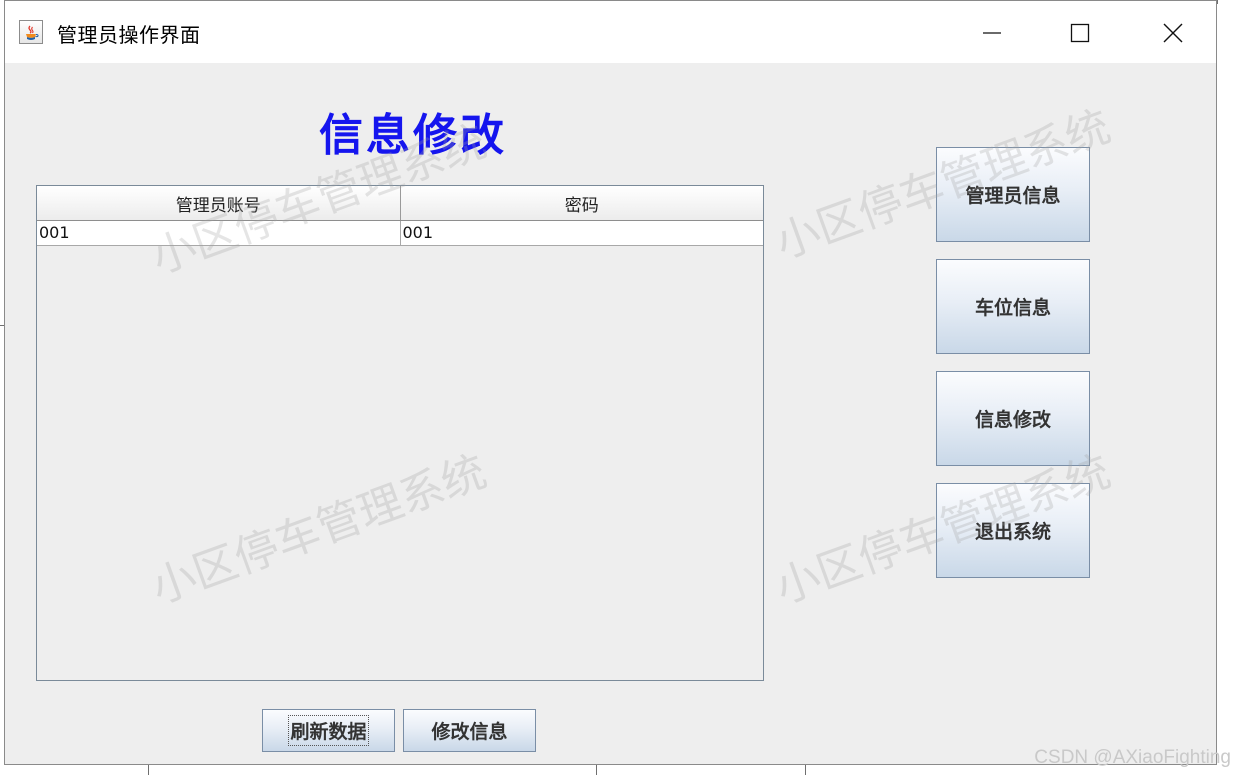  Describe the element at coordinates (219, 203) in the screenshot. I see `column-header-account: 管理员账号` at that location.